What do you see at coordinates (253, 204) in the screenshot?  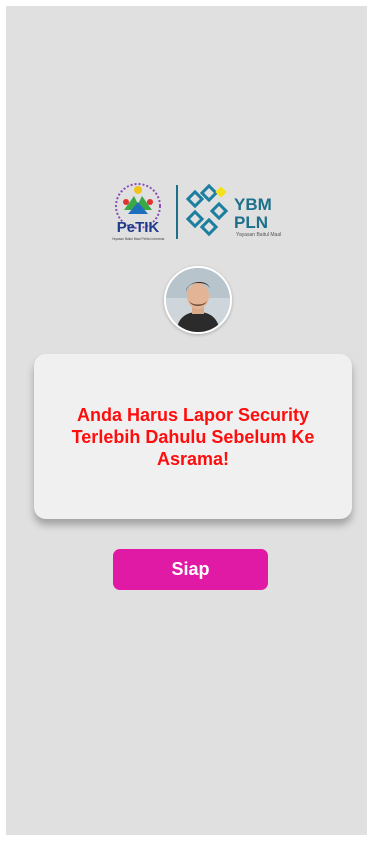 I see `ybm-wordmark: YBM` at bounding box center [253, 204].